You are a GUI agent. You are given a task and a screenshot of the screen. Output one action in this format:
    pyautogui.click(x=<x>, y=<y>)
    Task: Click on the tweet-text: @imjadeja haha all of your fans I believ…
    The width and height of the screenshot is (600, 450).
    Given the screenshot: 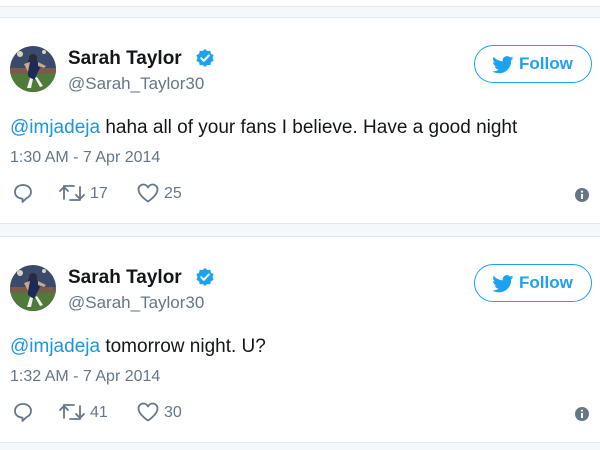 What is the action you would take?
    pyautogui.click(x=263, y=128)
    